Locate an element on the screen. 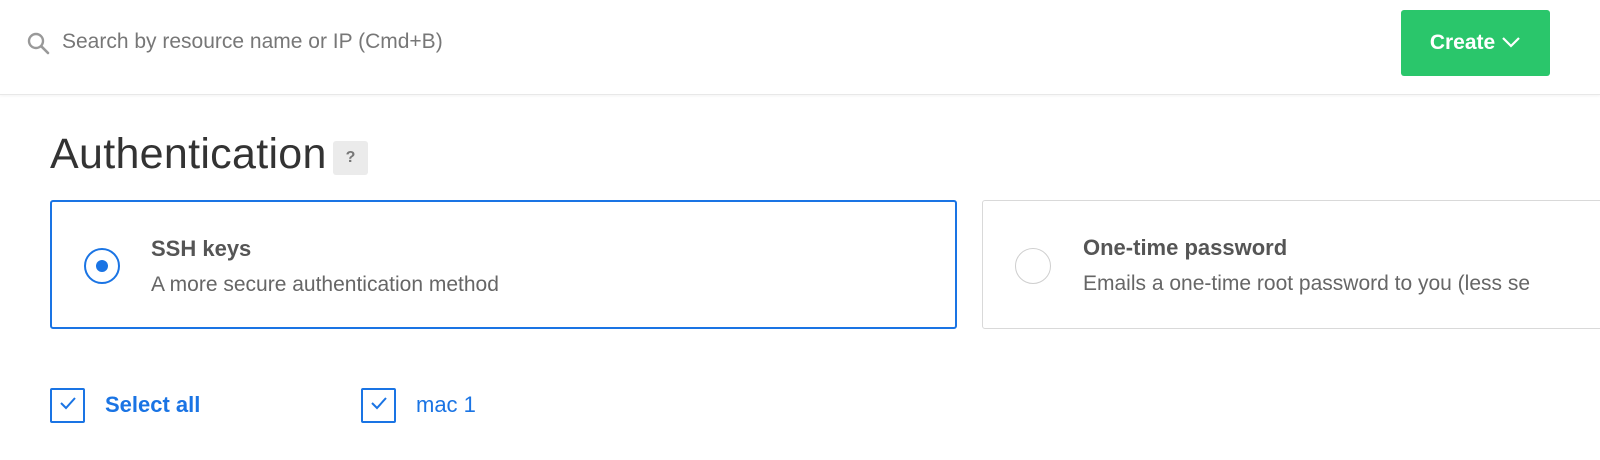  auth-option-title: One-time password is located at coordinates (1185, 247).